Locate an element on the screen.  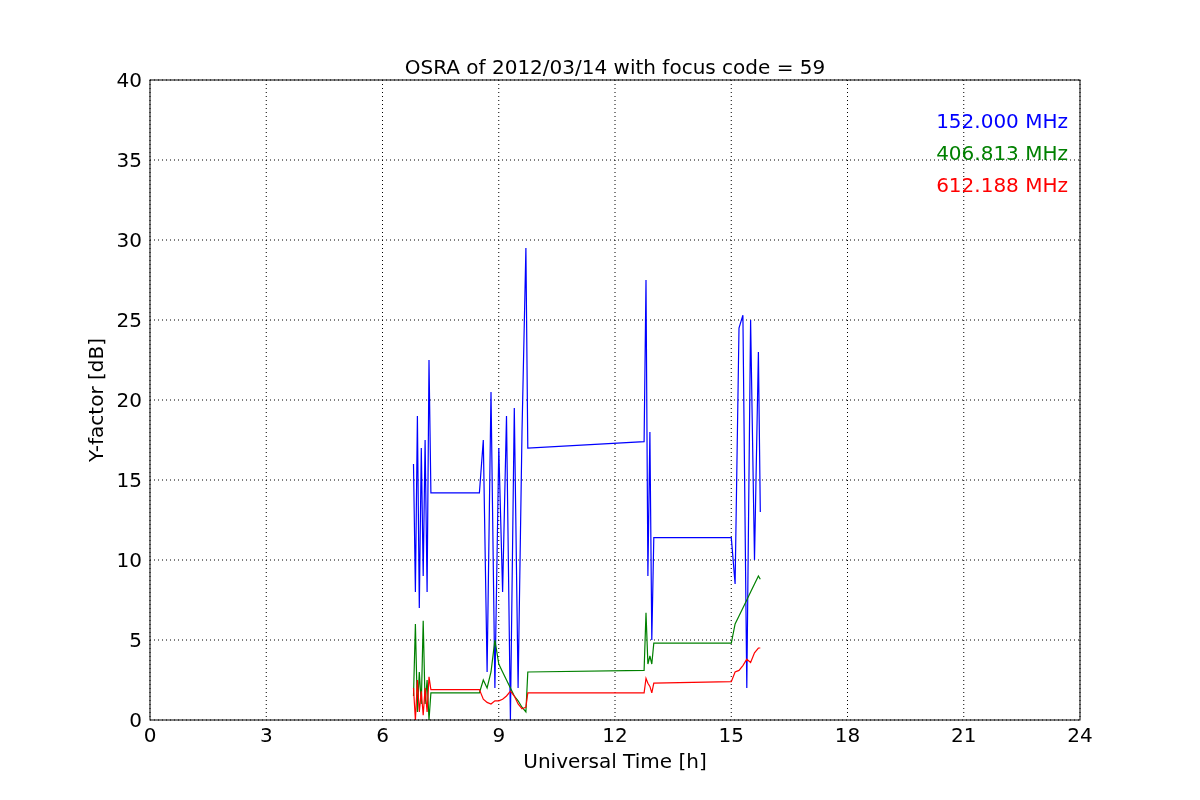
chart-title: OSRA of 2012/03/14 with focus code = 59 is located at coordinates (615, 67).